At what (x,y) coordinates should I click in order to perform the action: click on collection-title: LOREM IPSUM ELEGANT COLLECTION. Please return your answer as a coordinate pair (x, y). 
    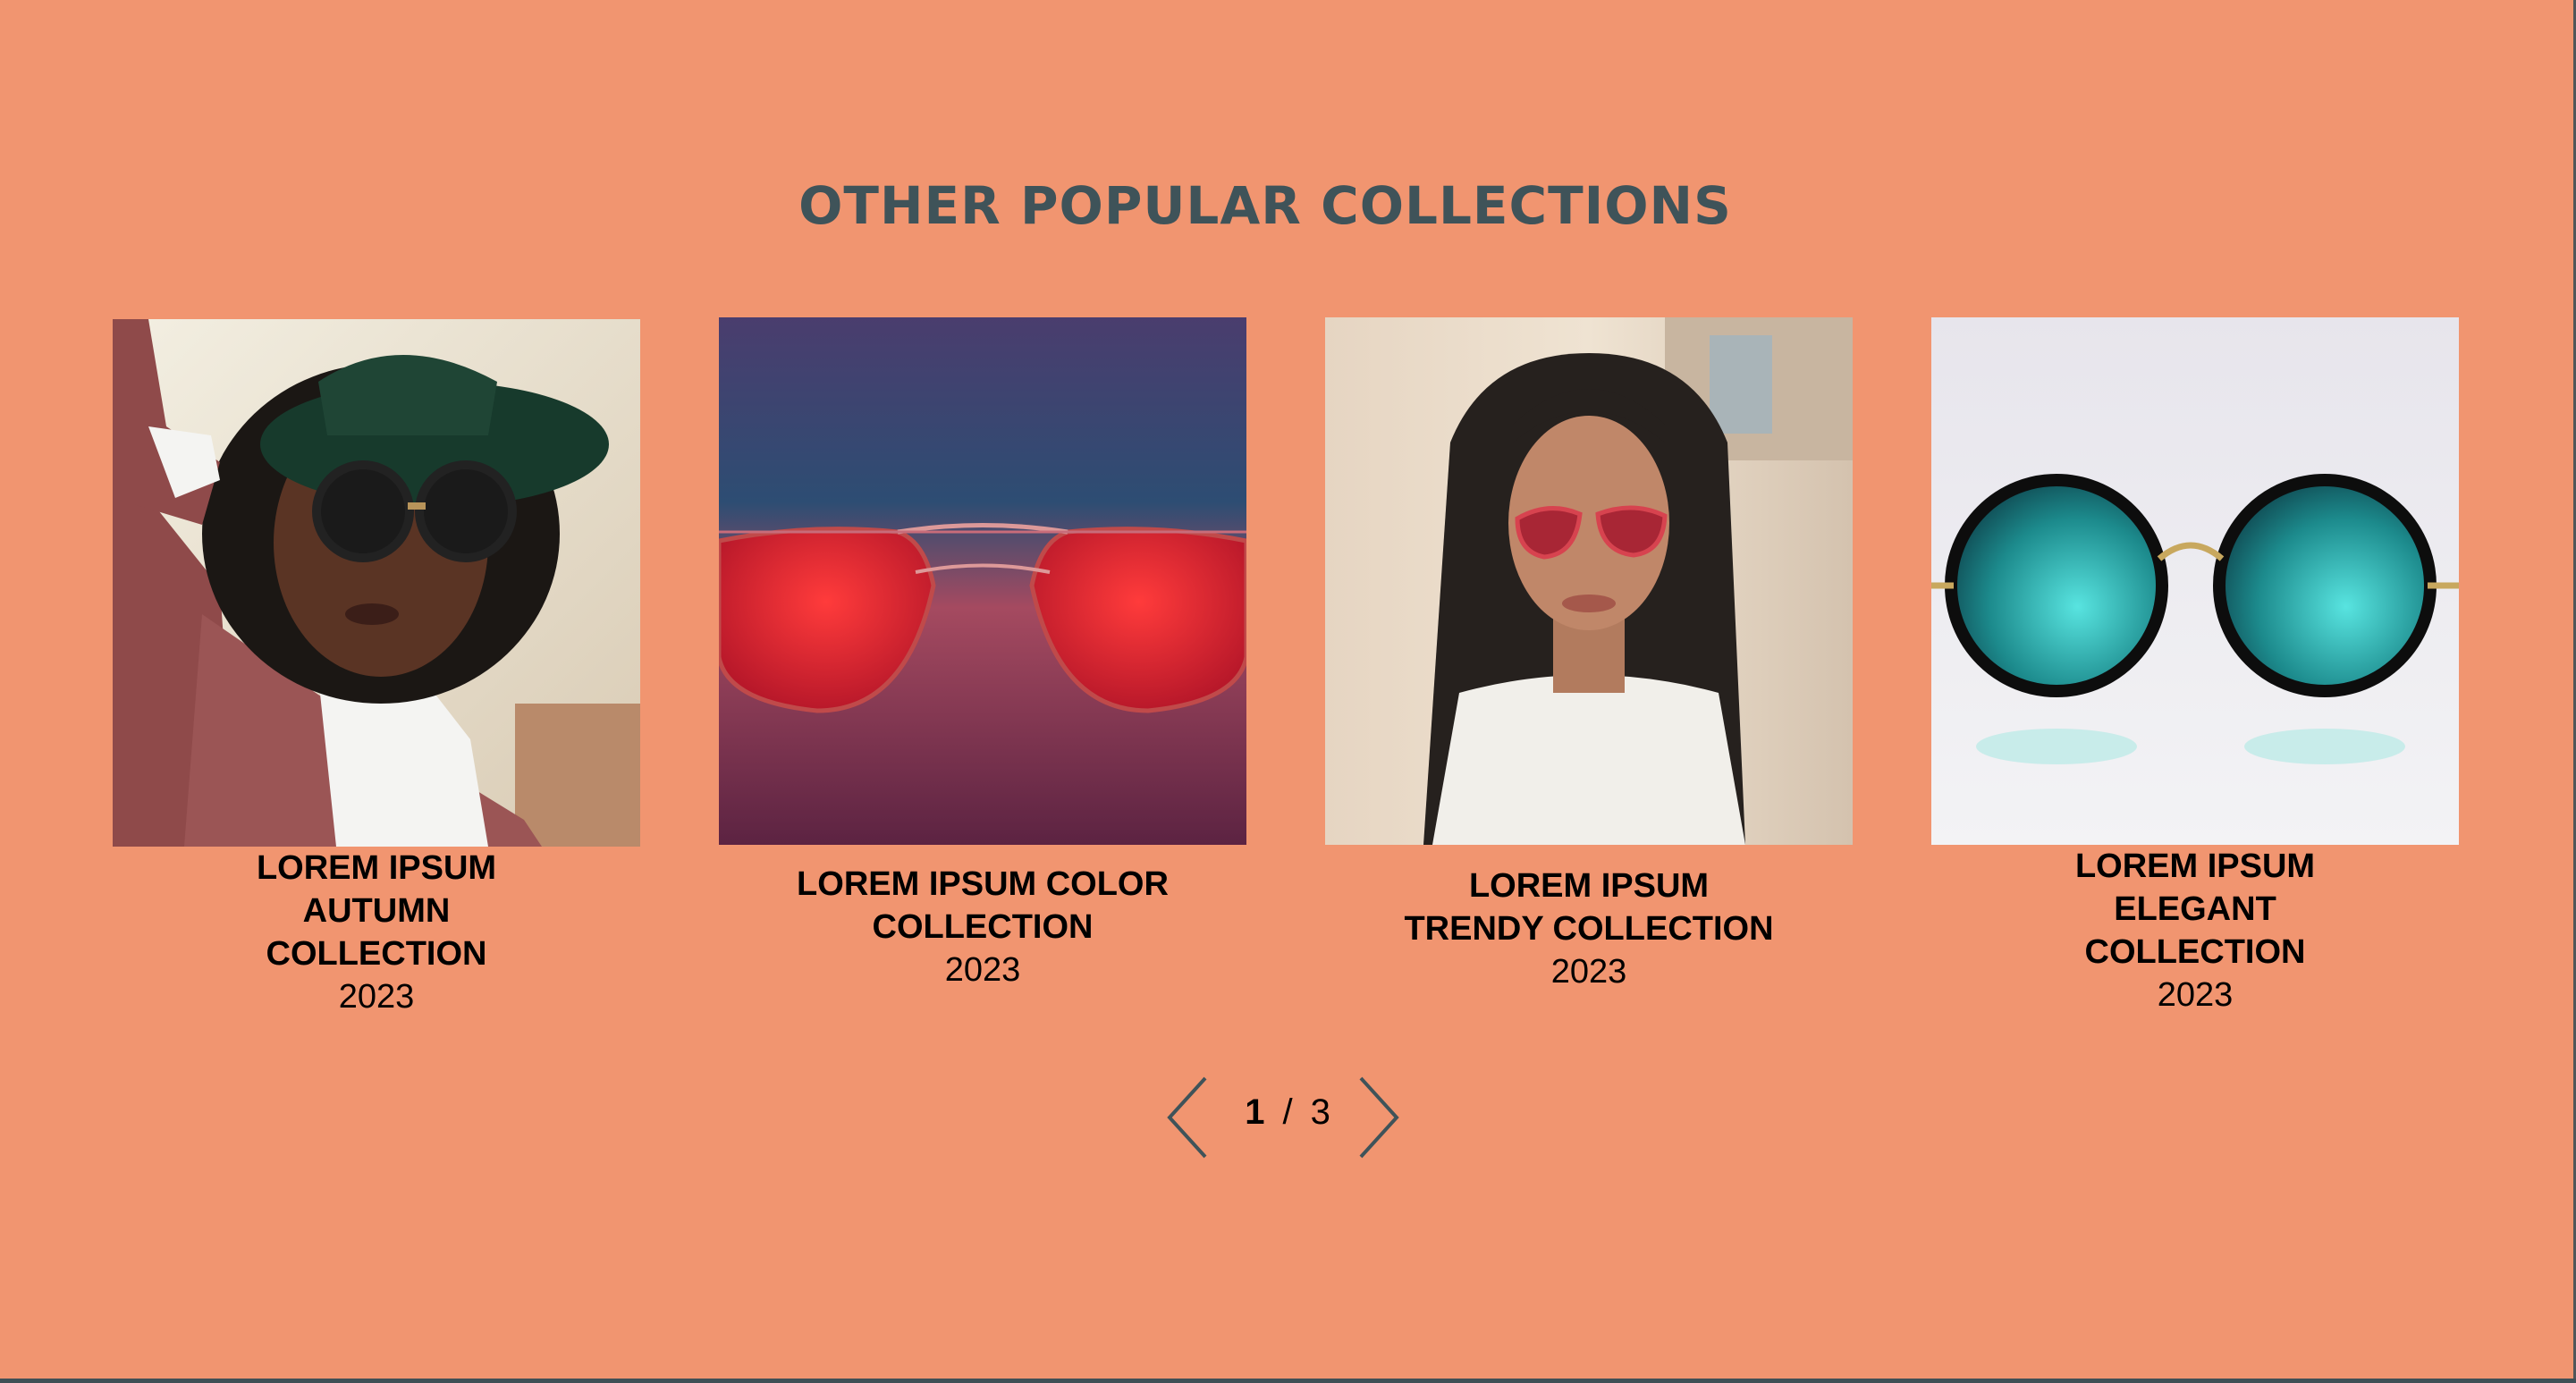
    Looking at the image, I should click on (2195, 909).